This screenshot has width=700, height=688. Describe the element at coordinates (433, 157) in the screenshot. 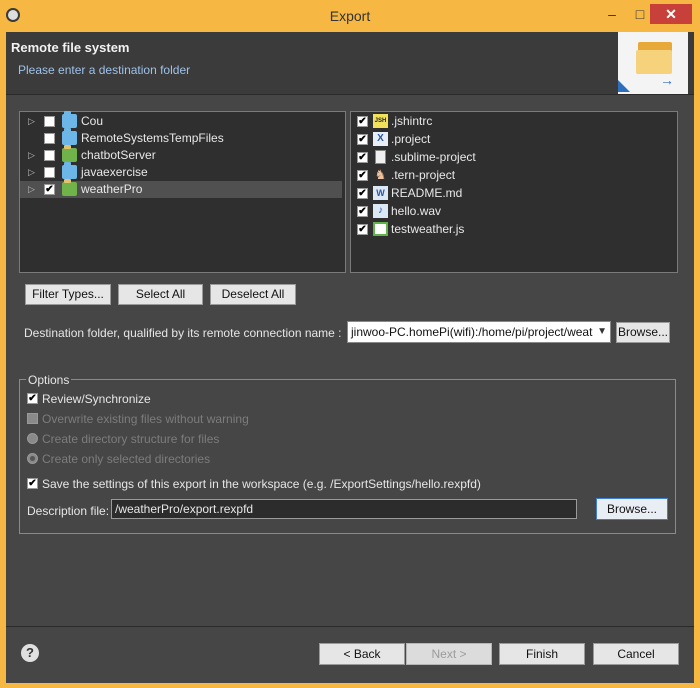

I see `file-item-label: .sublime-project` at that location.